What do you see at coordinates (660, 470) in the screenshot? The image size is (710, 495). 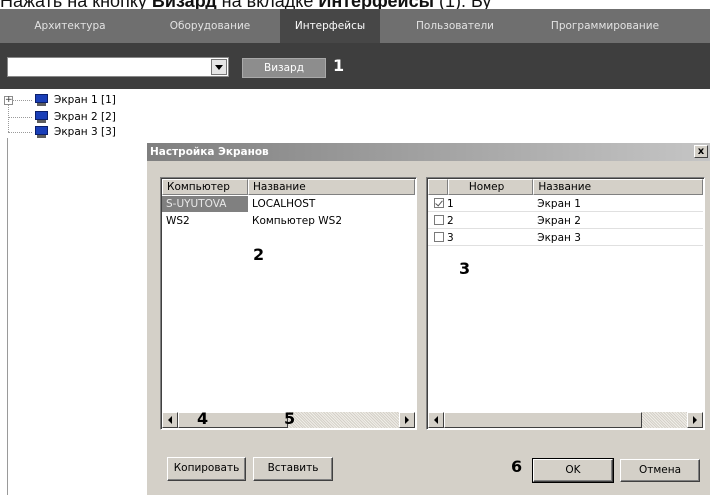 I see `cancel-button: Отмена` at bounding box center [660, 470].